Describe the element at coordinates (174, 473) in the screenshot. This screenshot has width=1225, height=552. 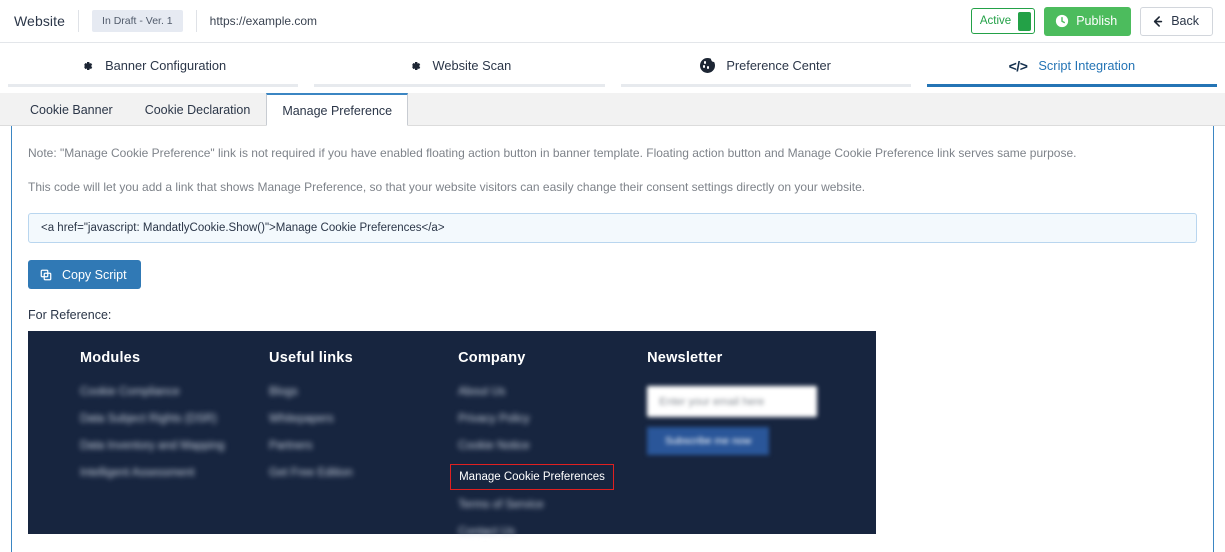
I see `footer-link: Intelligent Assessment` at that location.